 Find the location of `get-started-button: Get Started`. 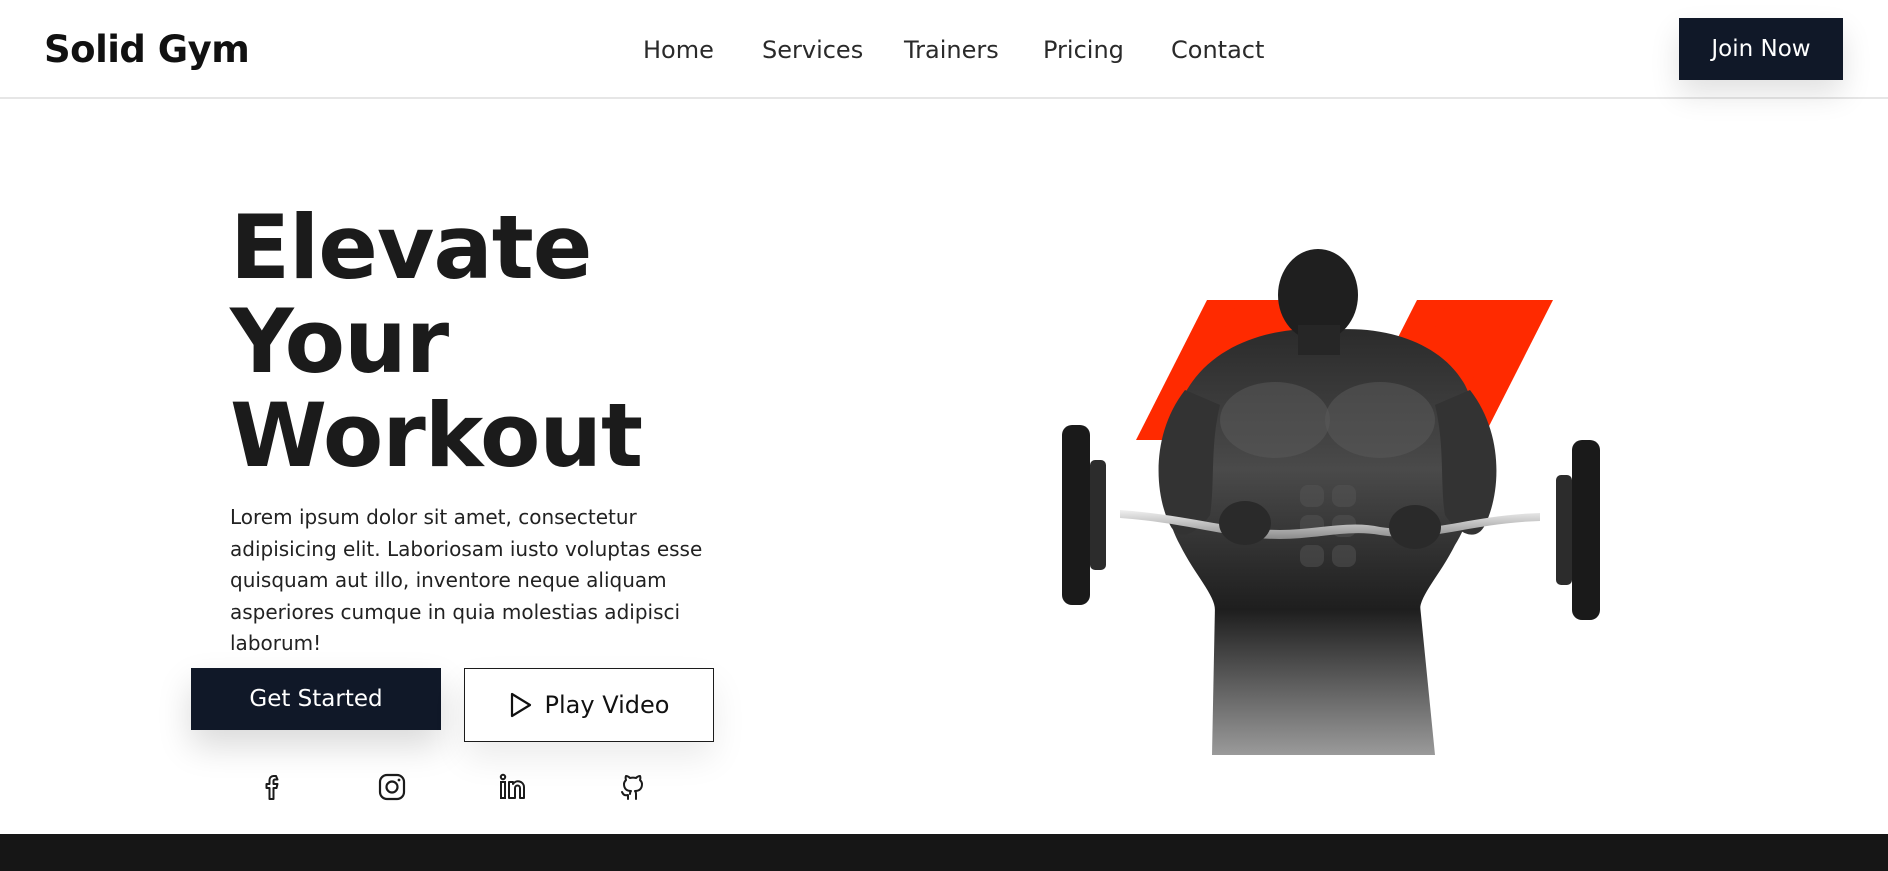

get-started-button: Get Started is located at coordinates (316, 699).